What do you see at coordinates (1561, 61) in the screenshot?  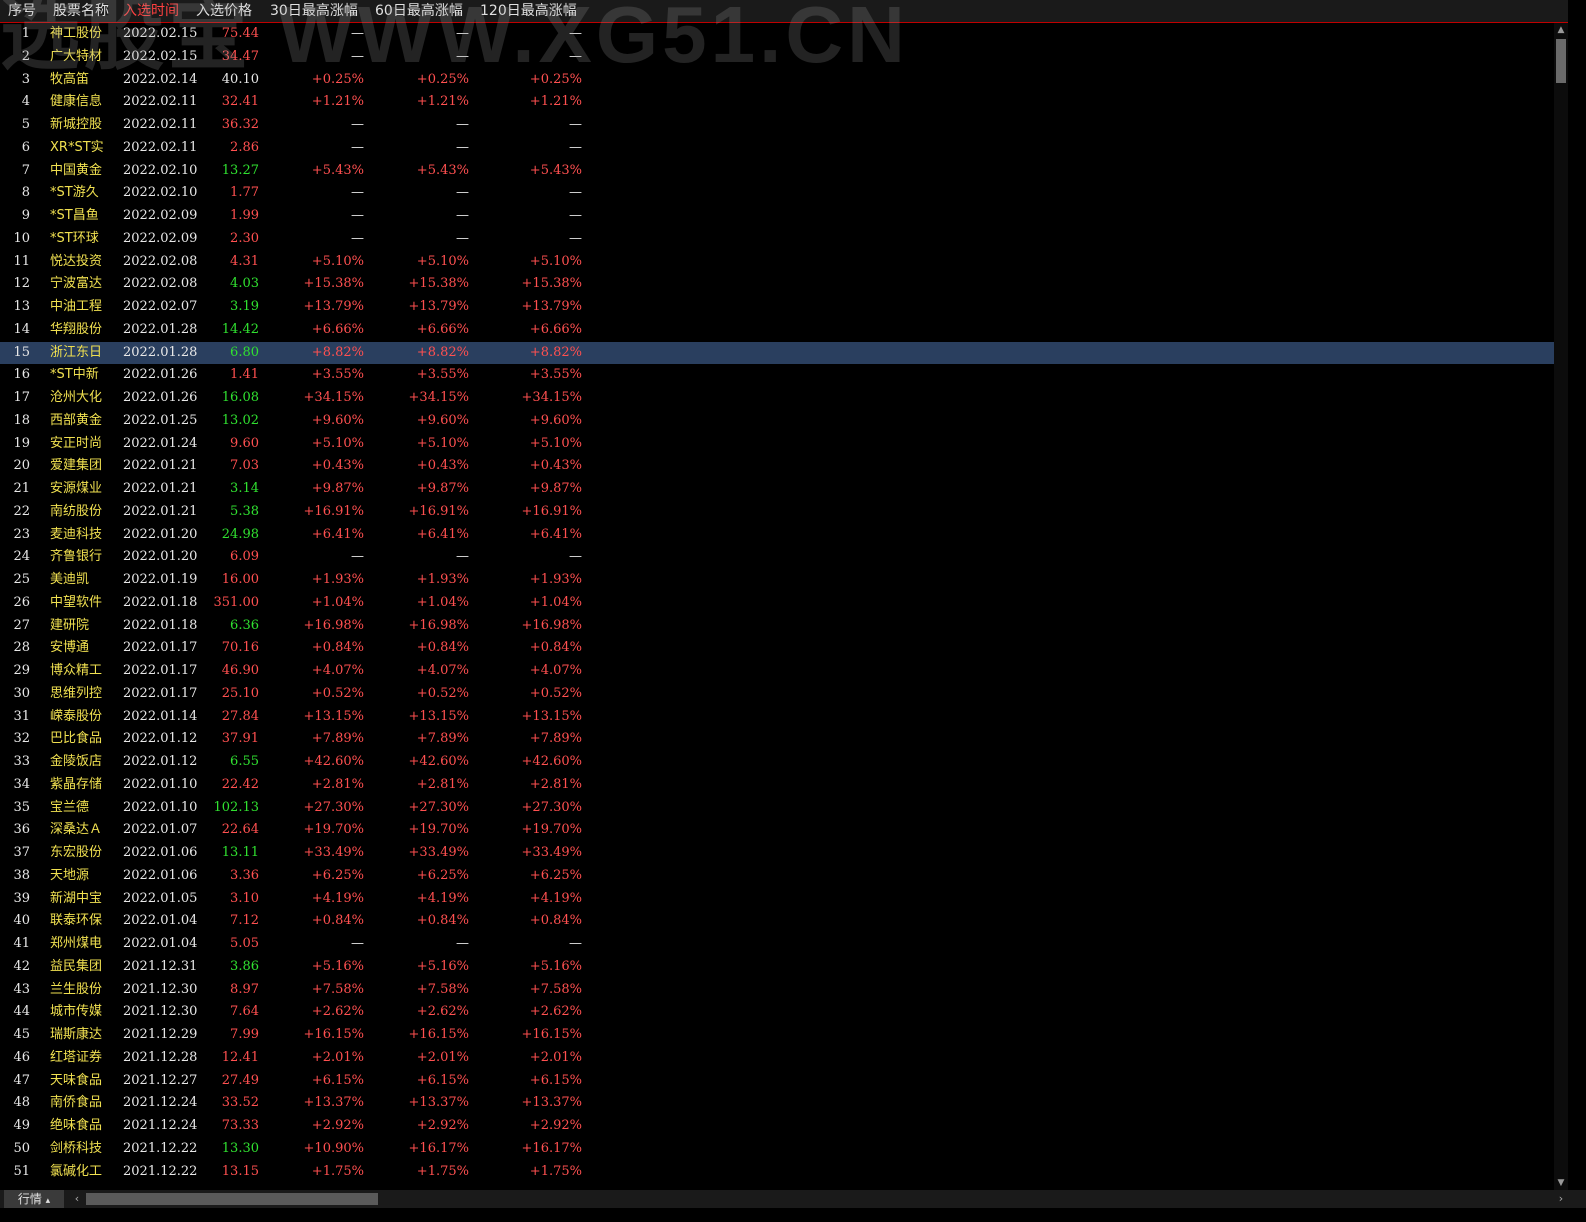 I see `vertical-scroll-thumb` at bounding box center [1561, 61].